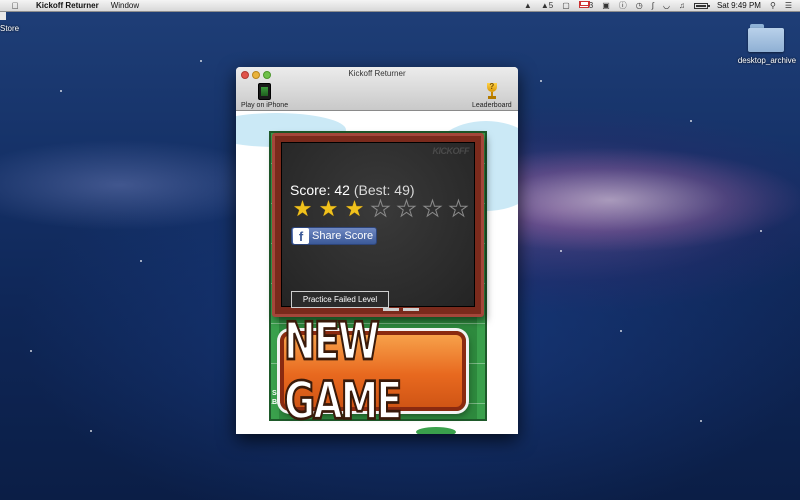 This screenshot has height=500, width=800. I want to click on time-machine-icon: ◷, so click(639, 5).